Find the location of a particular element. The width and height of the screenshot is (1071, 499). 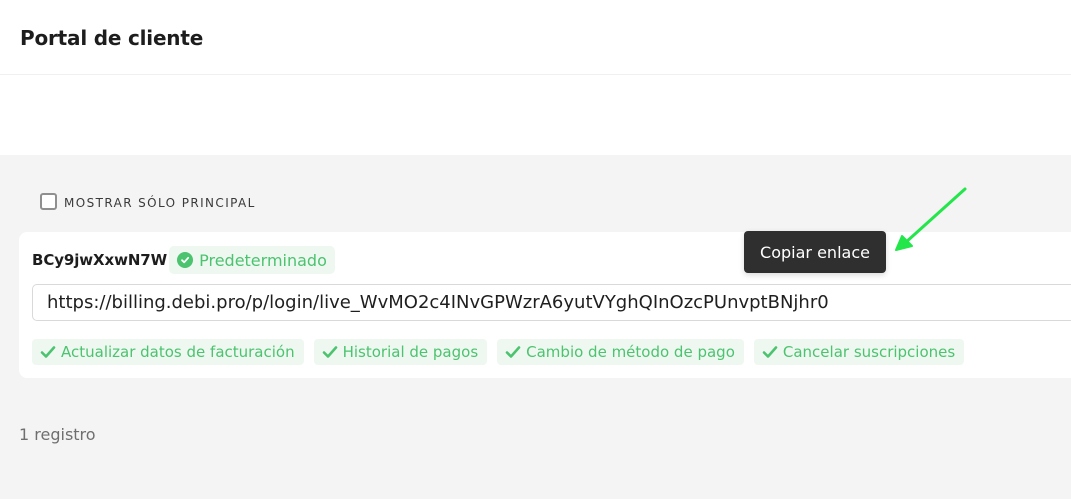

show-only-primary-filter: MOSTRAR SÓLO PRINCIPAL is located at coordinates (148, 201).